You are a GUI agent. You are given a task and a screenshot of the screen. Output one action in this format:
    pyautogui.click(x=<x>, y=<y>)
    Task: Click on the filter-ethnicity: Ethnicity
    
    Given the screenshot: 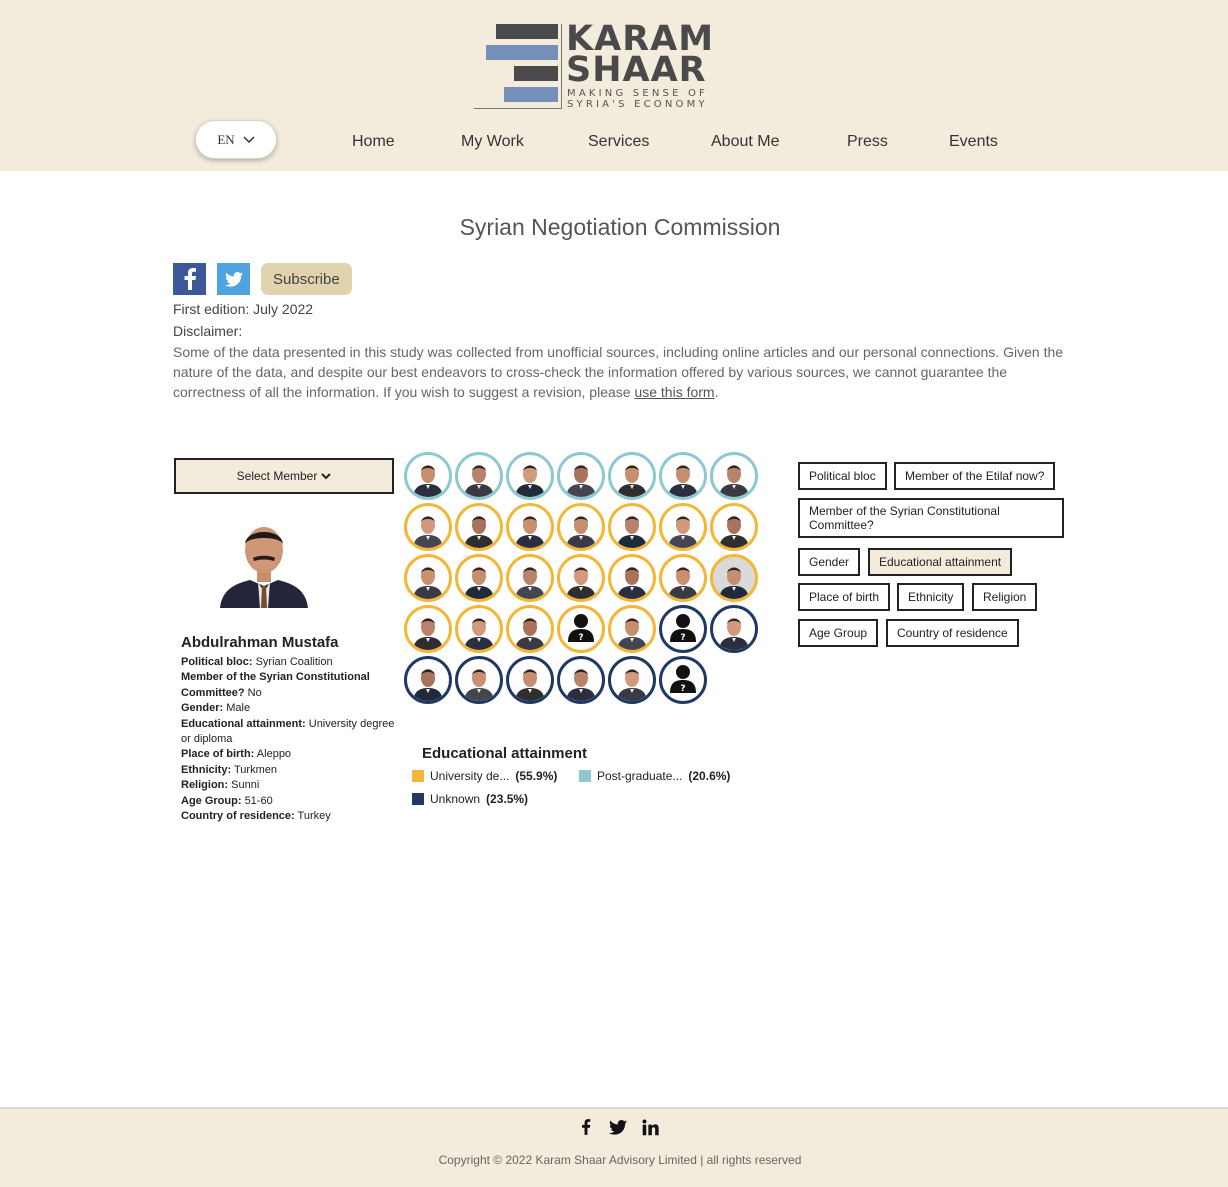 What is the action you would take?
    pyautogui.click(x=931, y=597)
    